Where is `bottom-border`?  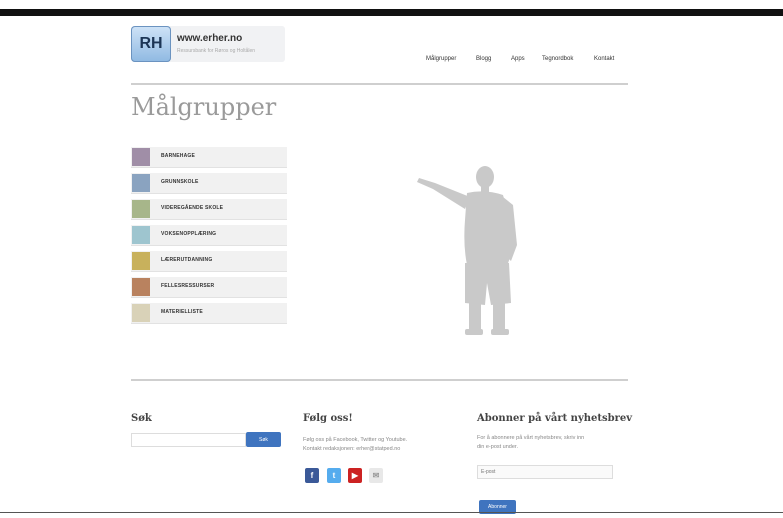 bottom-border is located at coordinates (391, 512).